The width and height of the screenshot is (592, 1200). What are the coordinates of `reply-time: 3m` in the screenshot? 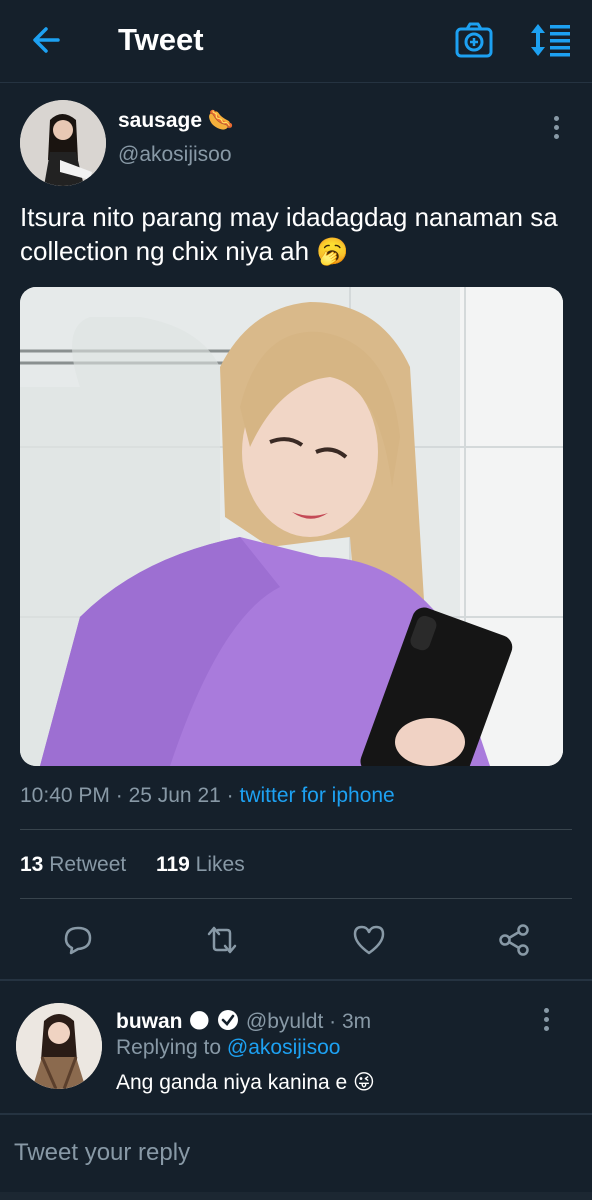 It's located at (356, 1021).